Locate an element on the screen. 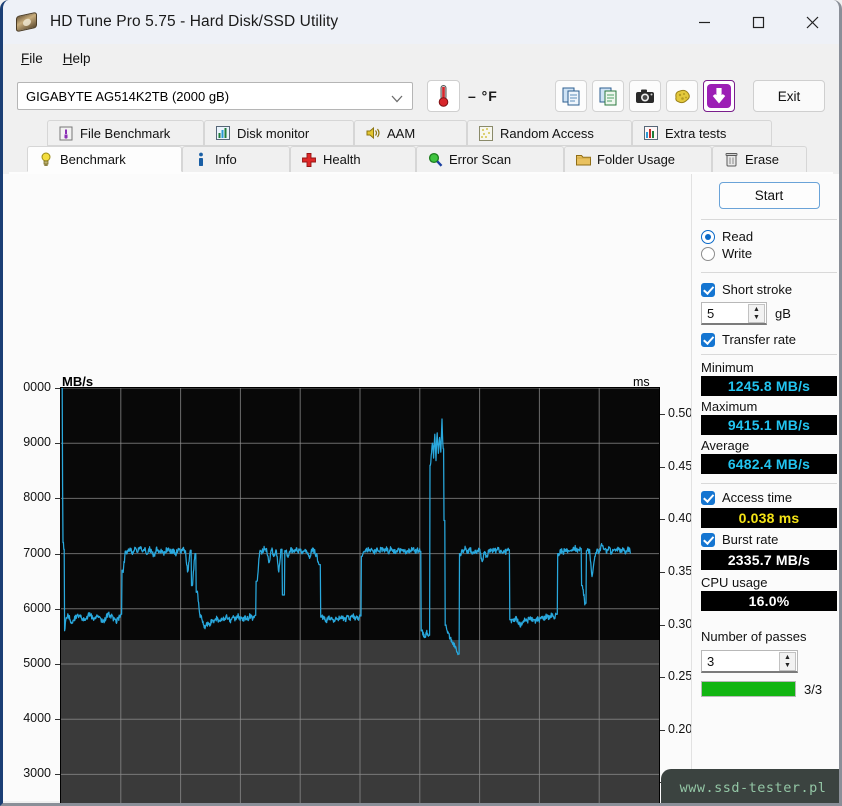  flask-icon is located at coordinates (66, 133).